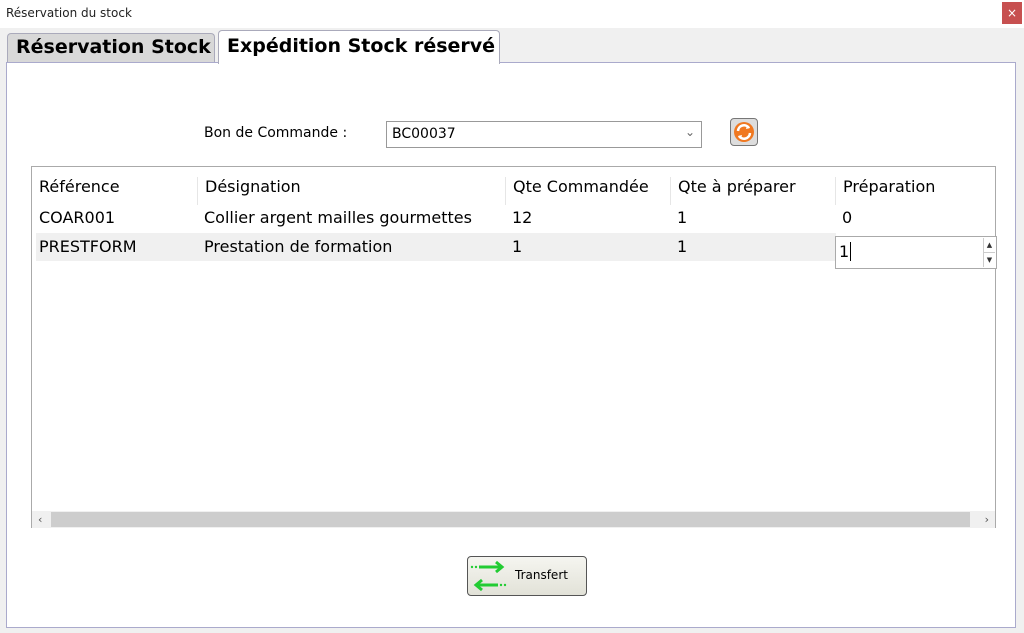 The image size is (1024, 633). I want to click on chevron-down-icon: ⌄, so click(689, 132).